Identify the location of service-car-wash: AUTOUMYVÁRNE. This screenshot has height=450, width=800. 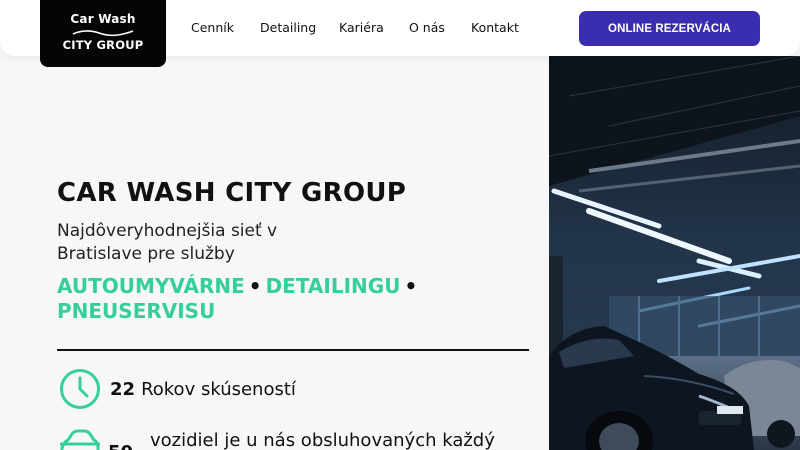
(151, 286).